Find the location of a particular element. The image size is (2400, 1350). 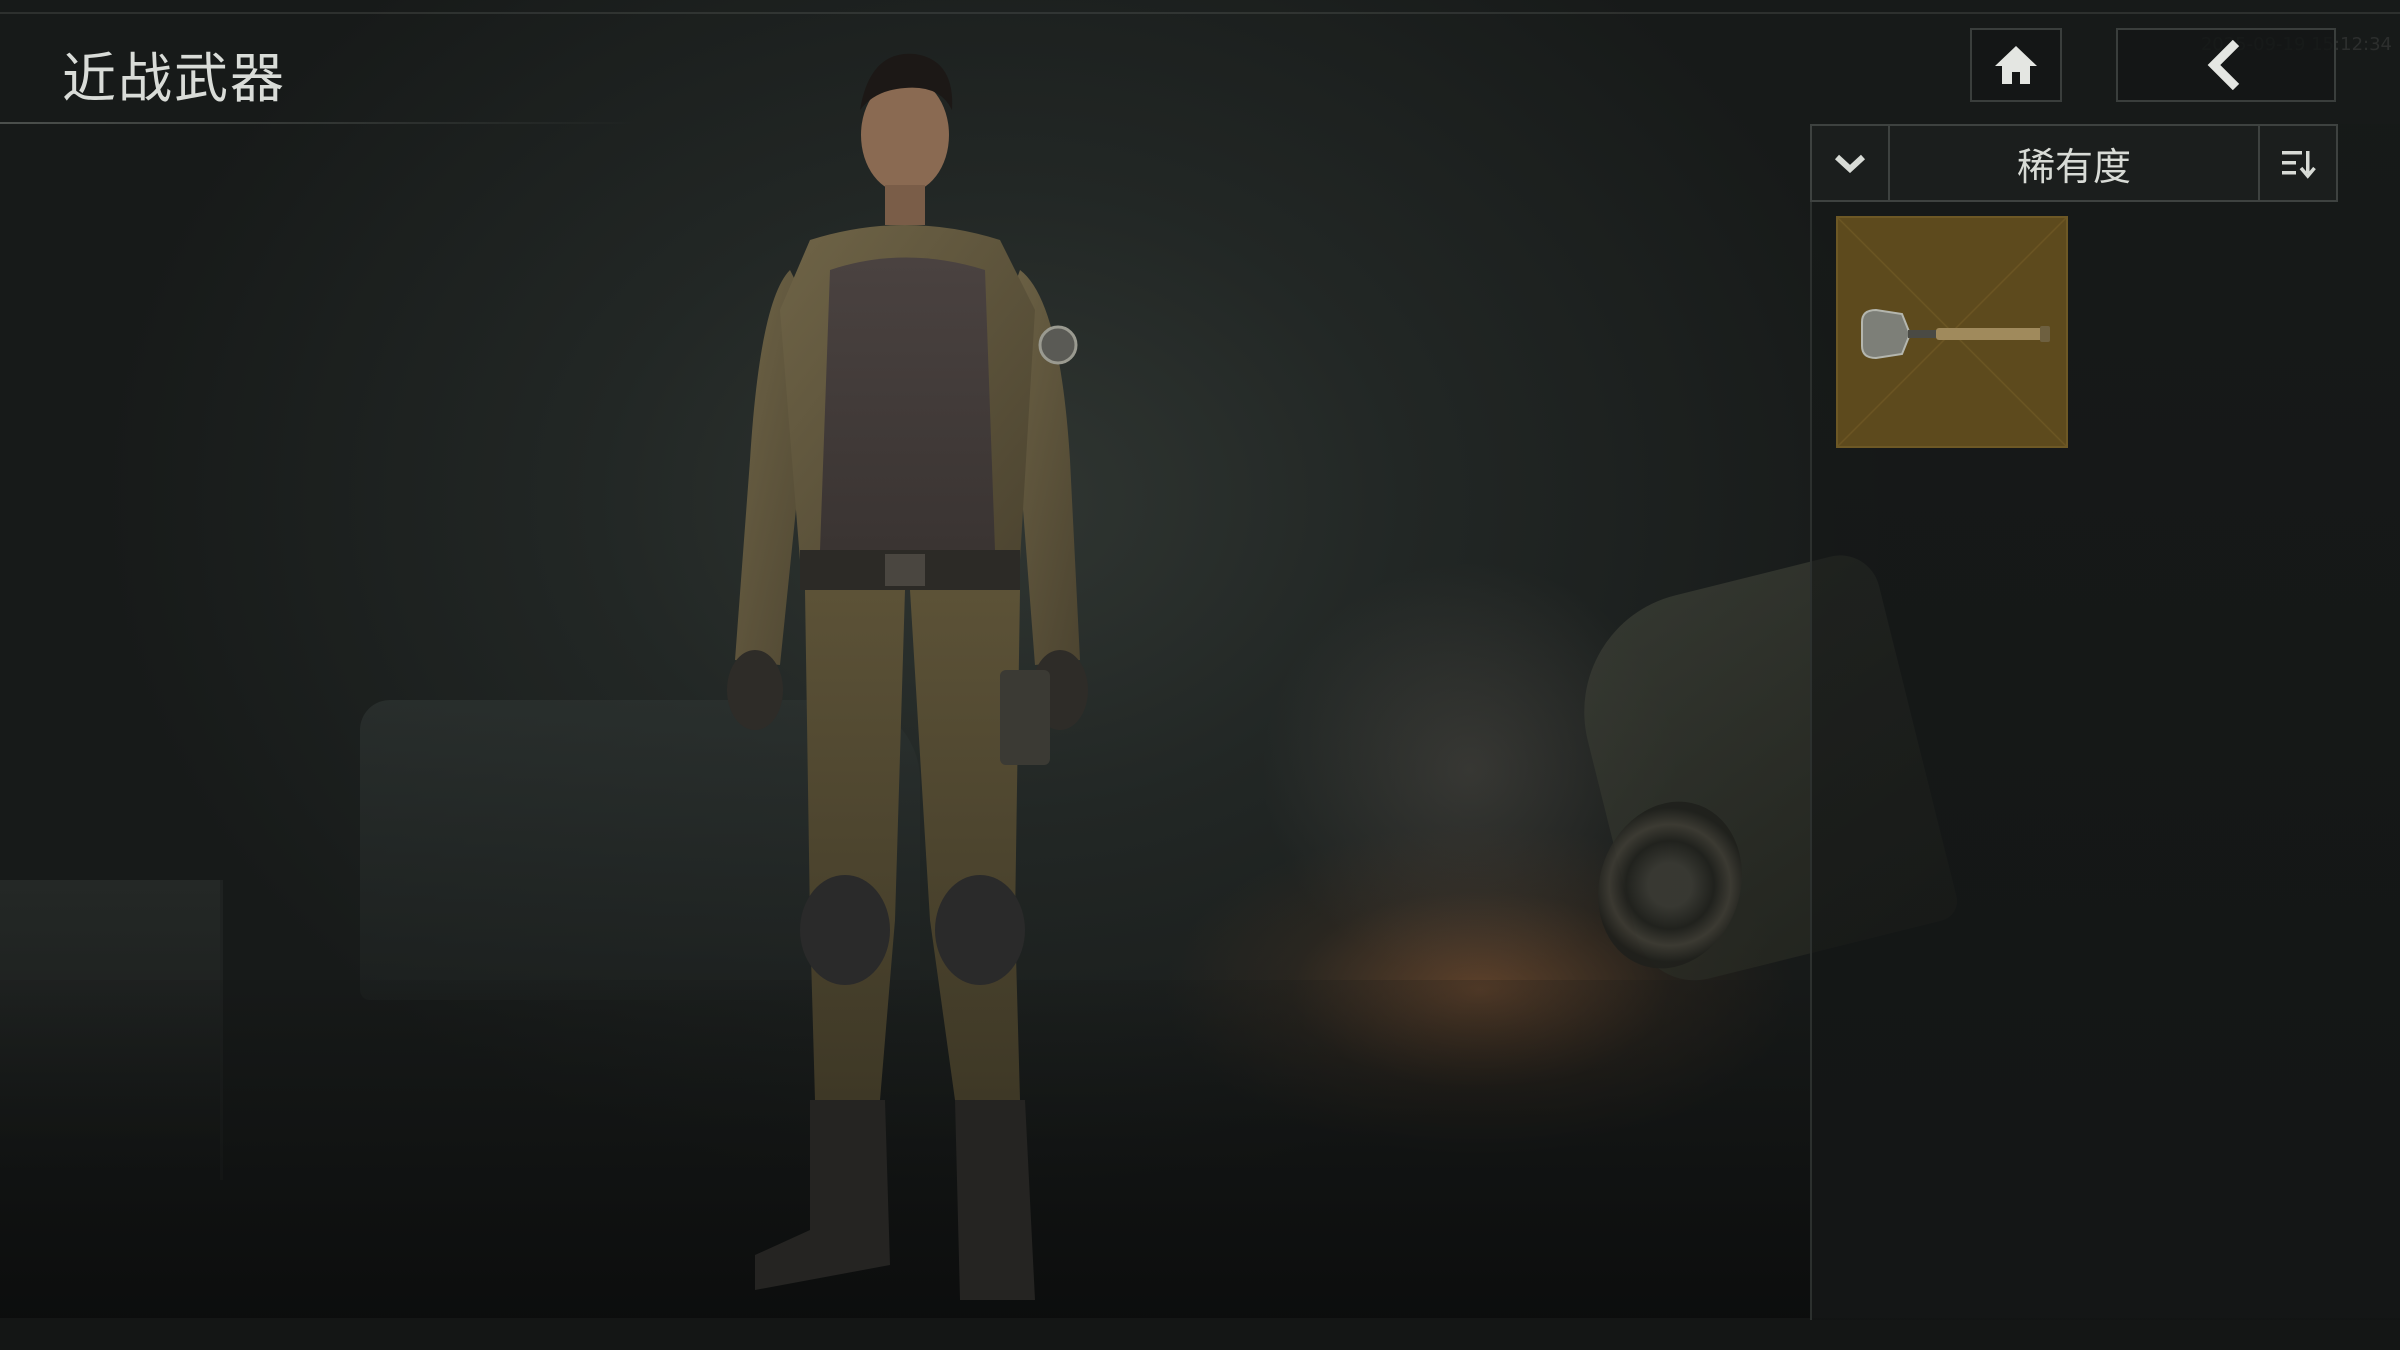

smoke-effect is located at coordinates (1470, 770).